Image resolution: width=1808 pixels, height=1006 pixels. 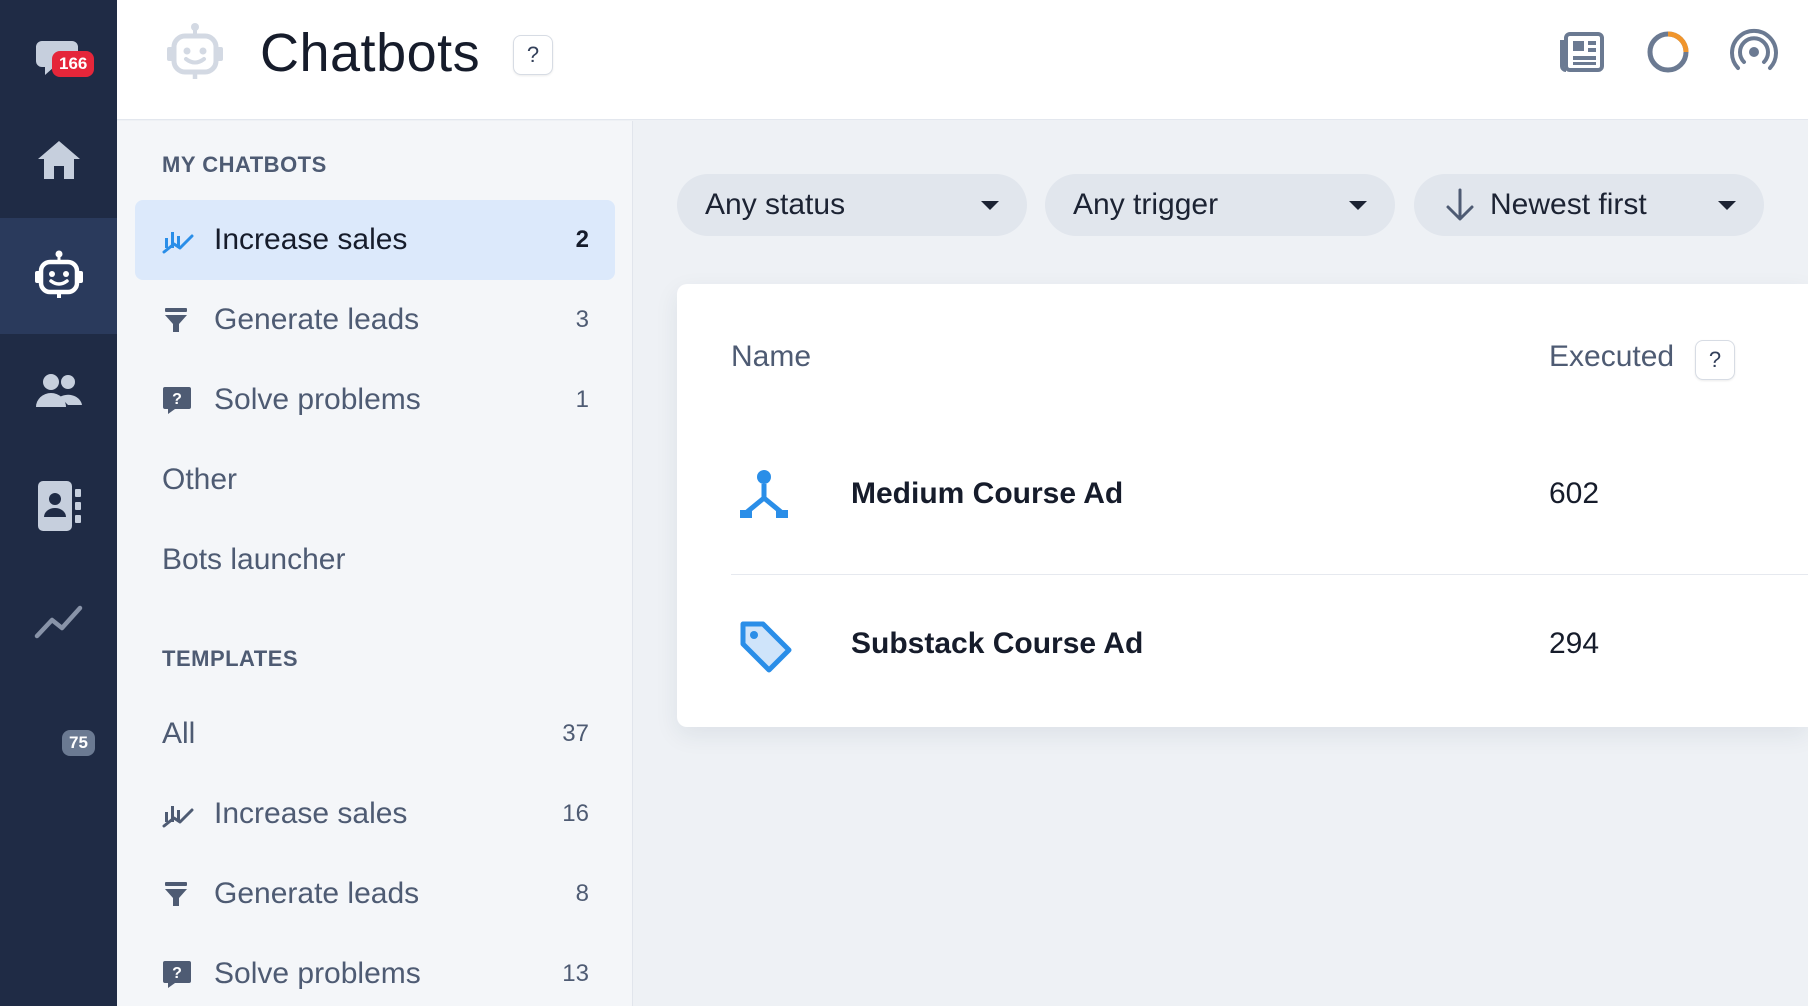 I want to click on rail-conversations: 166, so click(x=58, y=58).